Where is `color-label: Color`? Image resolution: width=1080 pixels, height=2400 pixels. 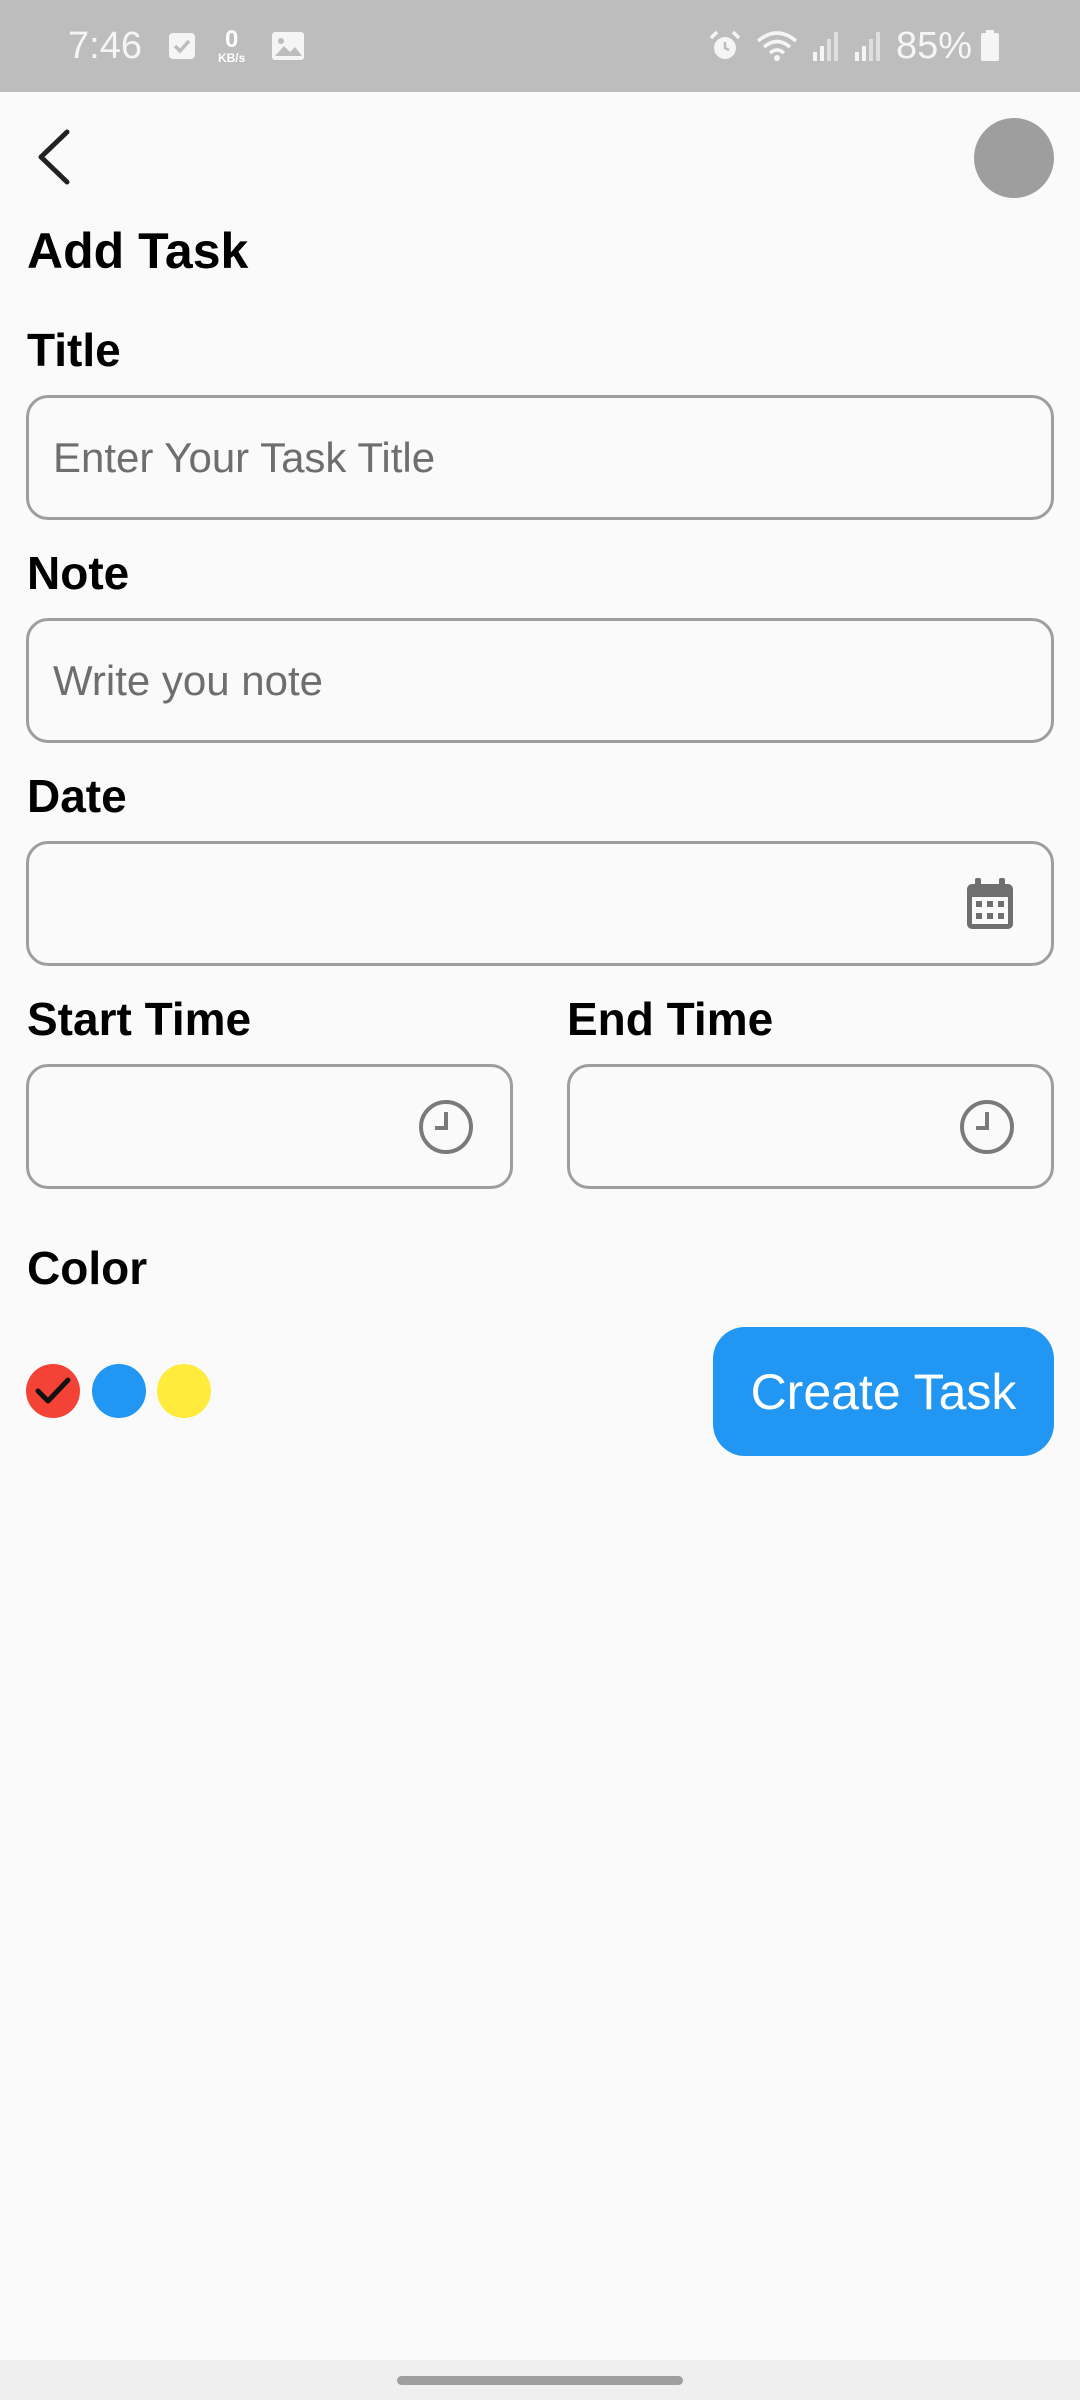 color-label: Color is located at coordinates (87, 1268).